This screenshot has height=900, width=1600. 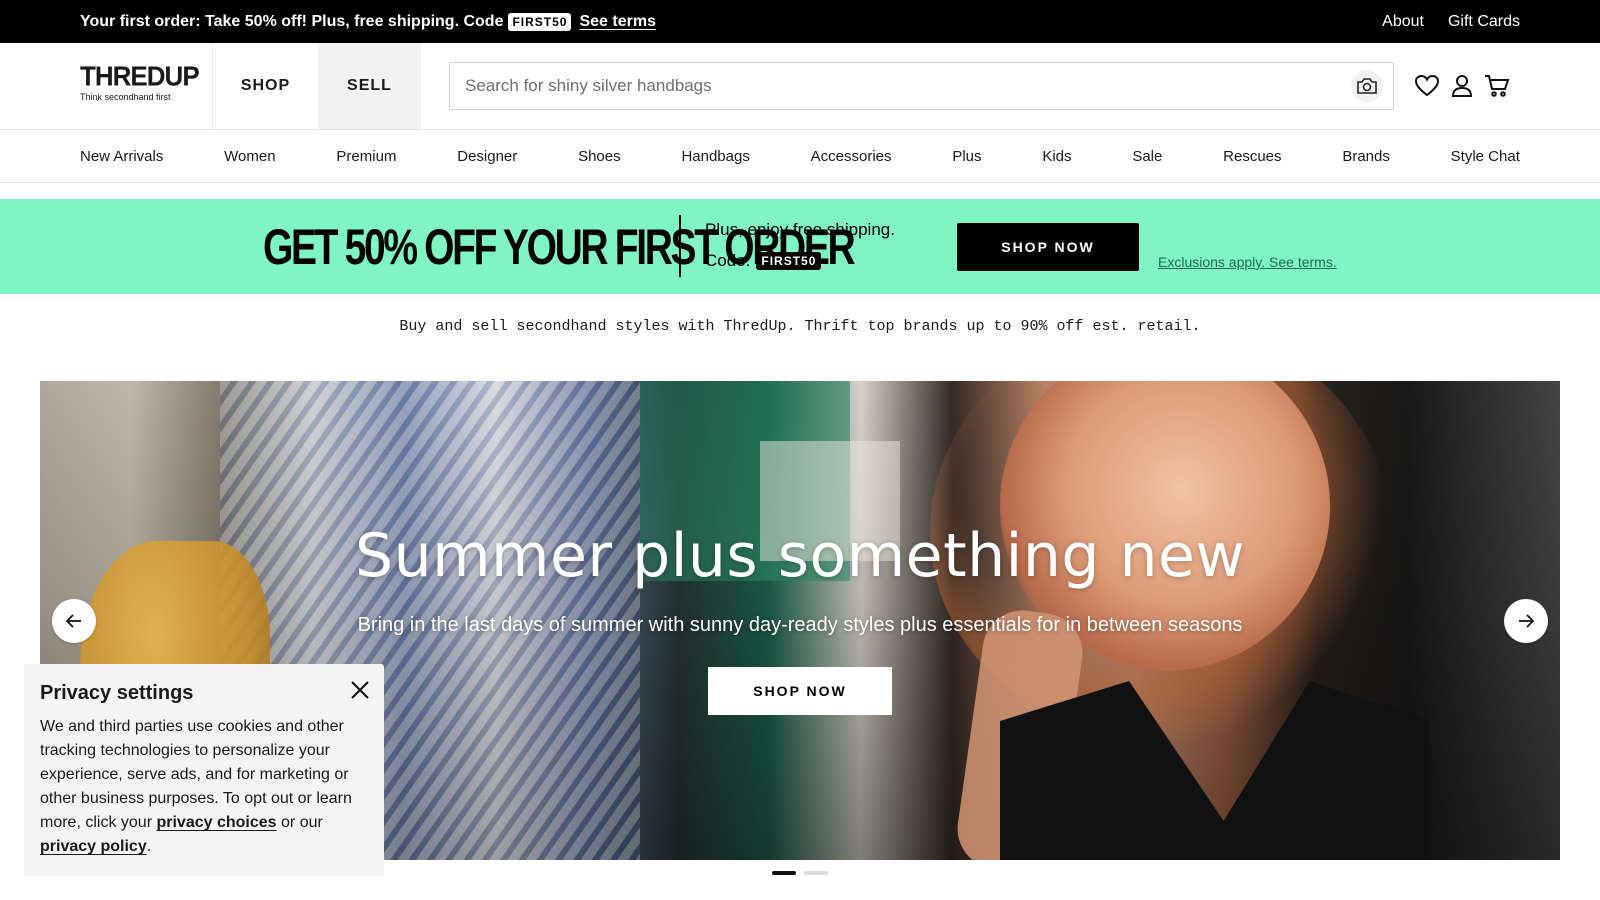 I want to click on promo-code-line: Code: FIRST50, so click(x=763, y=261).